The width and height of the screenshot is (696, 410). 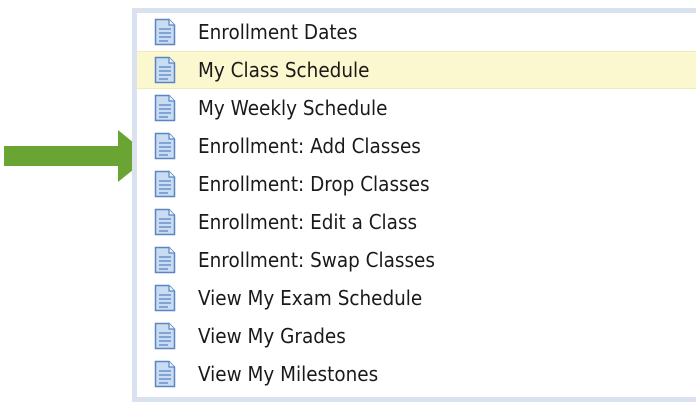 What do you see at coordinates (309, 146) in the screenshot?
I see `menu-item-label: Enrollment: Add Classes` at bounding box center [309, 146].